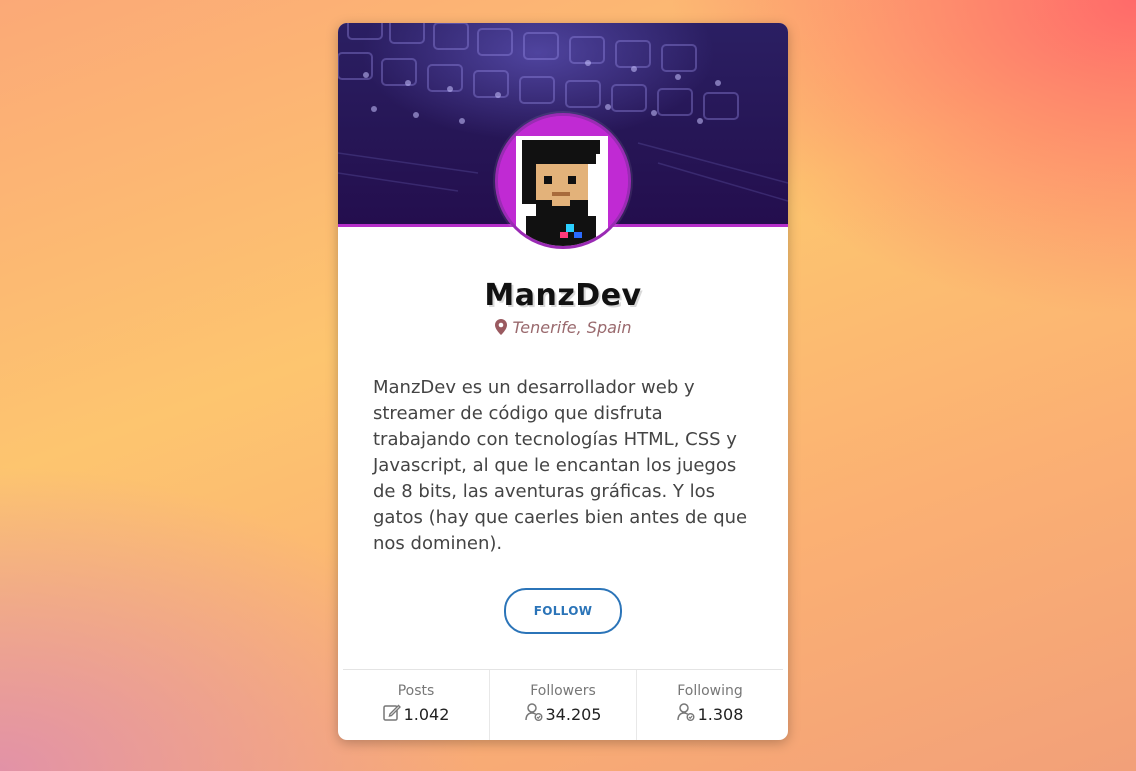 This screenshot has width=1136, height=771. I want to click on avatar, so click(563, 181).